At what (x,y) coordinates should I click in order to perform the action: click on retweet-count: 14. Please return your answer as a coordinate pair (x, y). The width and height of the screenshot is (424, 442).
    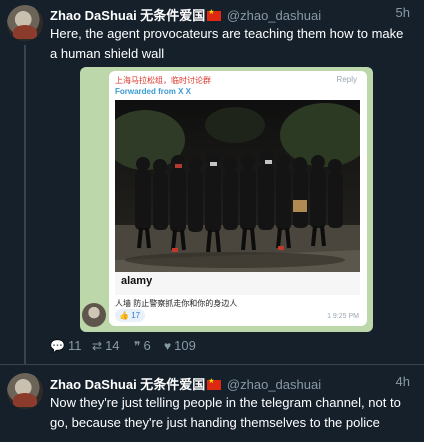
    Looking at the image, I should click on (112, 345).